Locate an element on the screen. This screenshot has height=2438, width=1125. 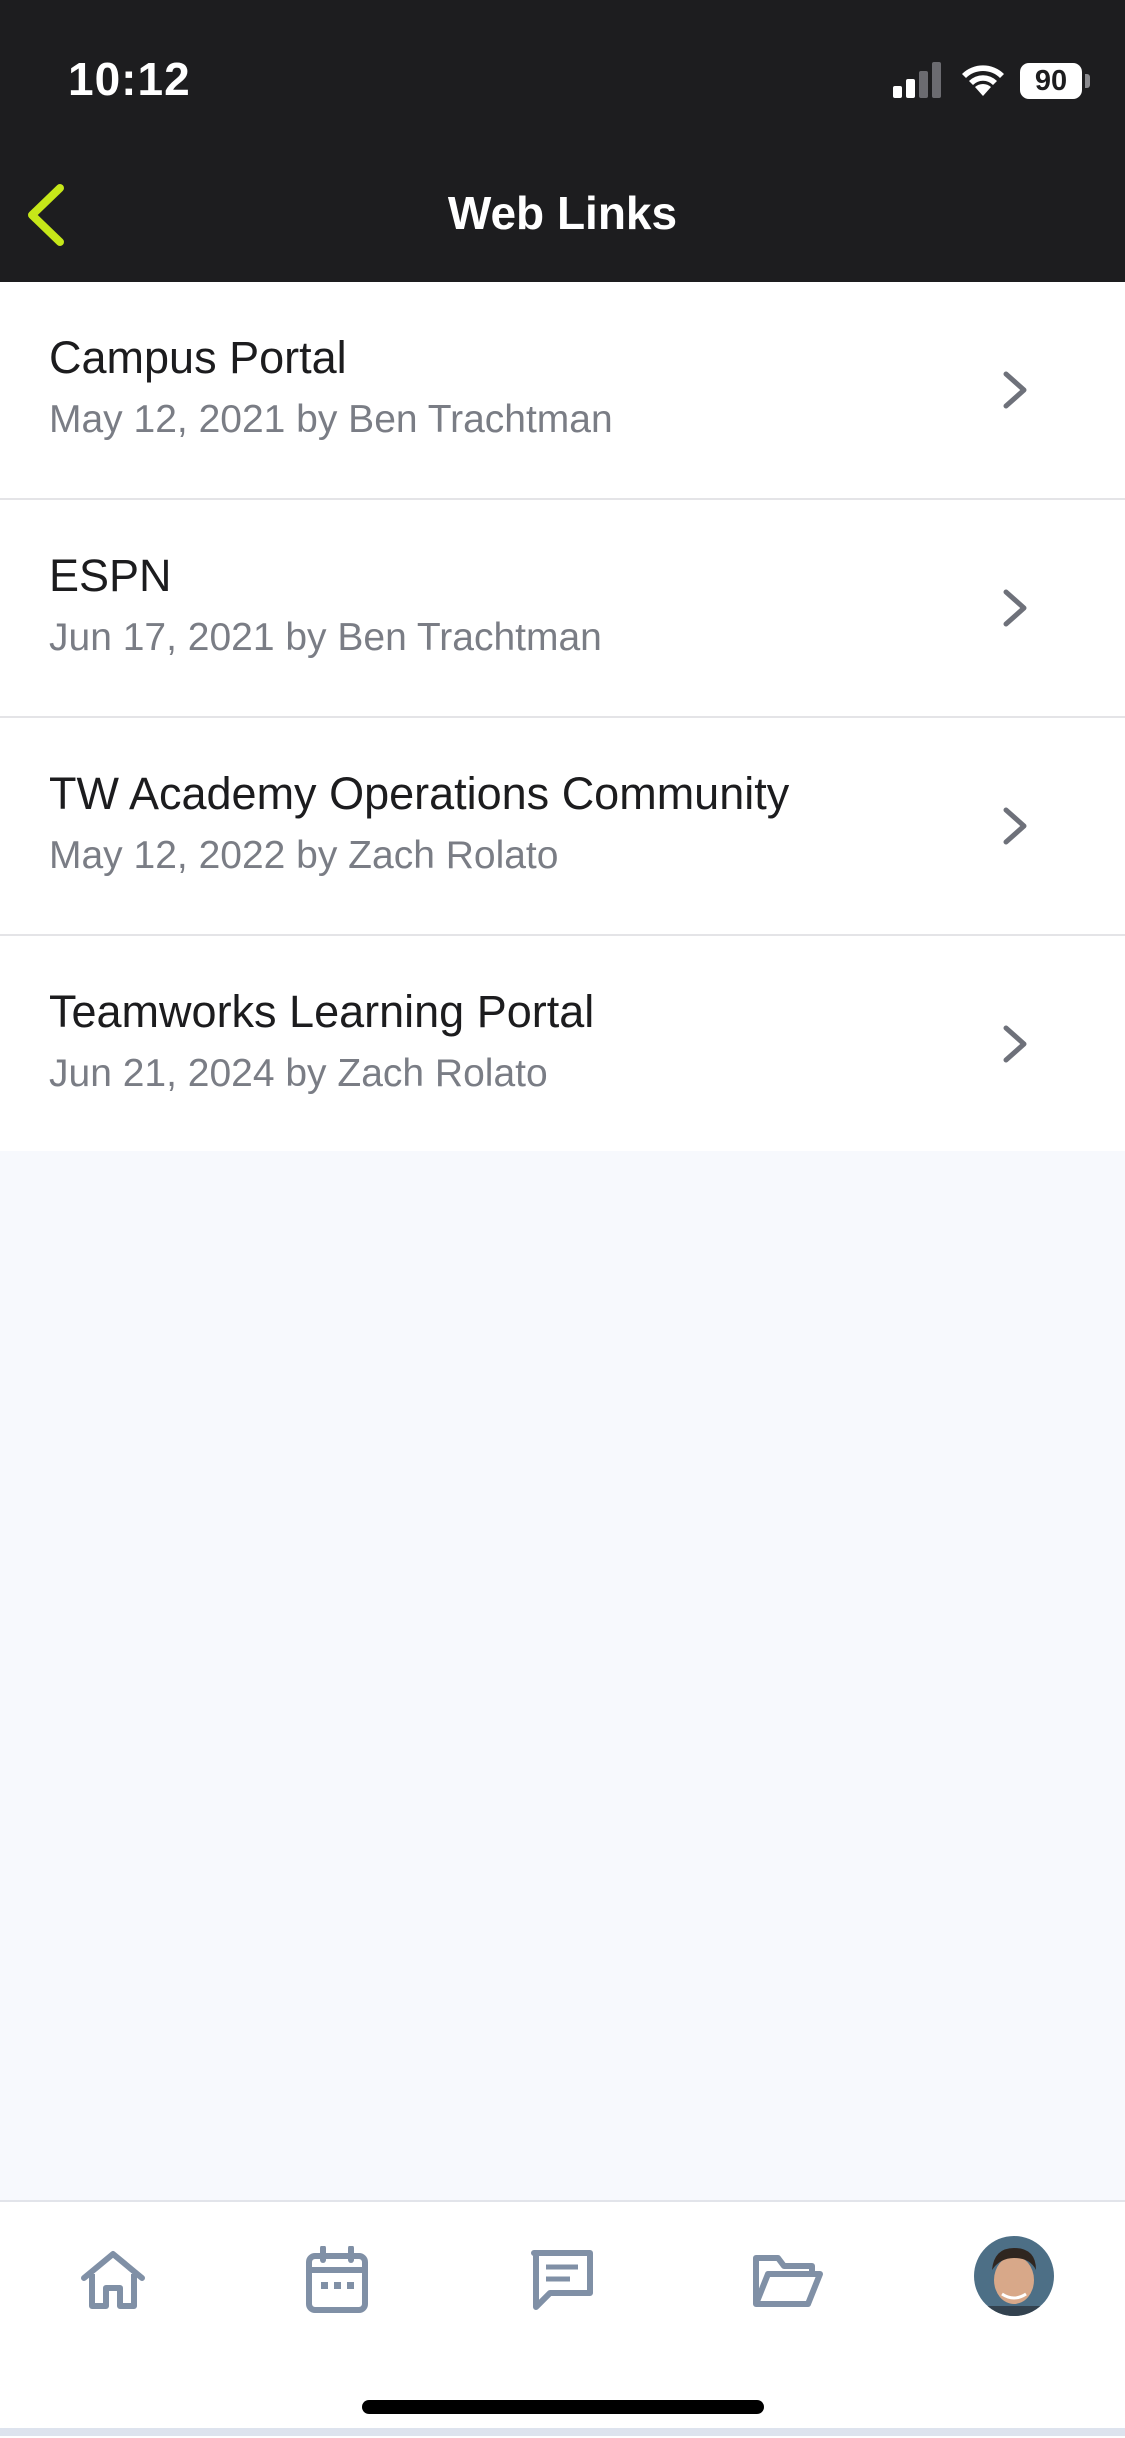
cellular-signal-icon is located at coordinates (917, 80).